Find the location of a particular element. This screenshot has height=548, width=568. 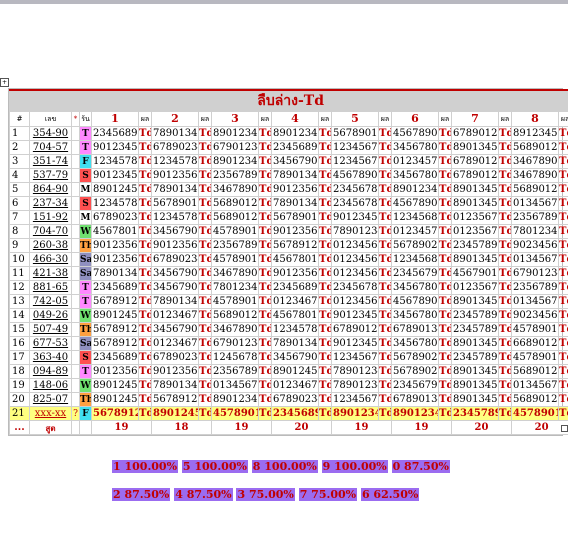

row-index: 3 is located at coordinates (19, 161).